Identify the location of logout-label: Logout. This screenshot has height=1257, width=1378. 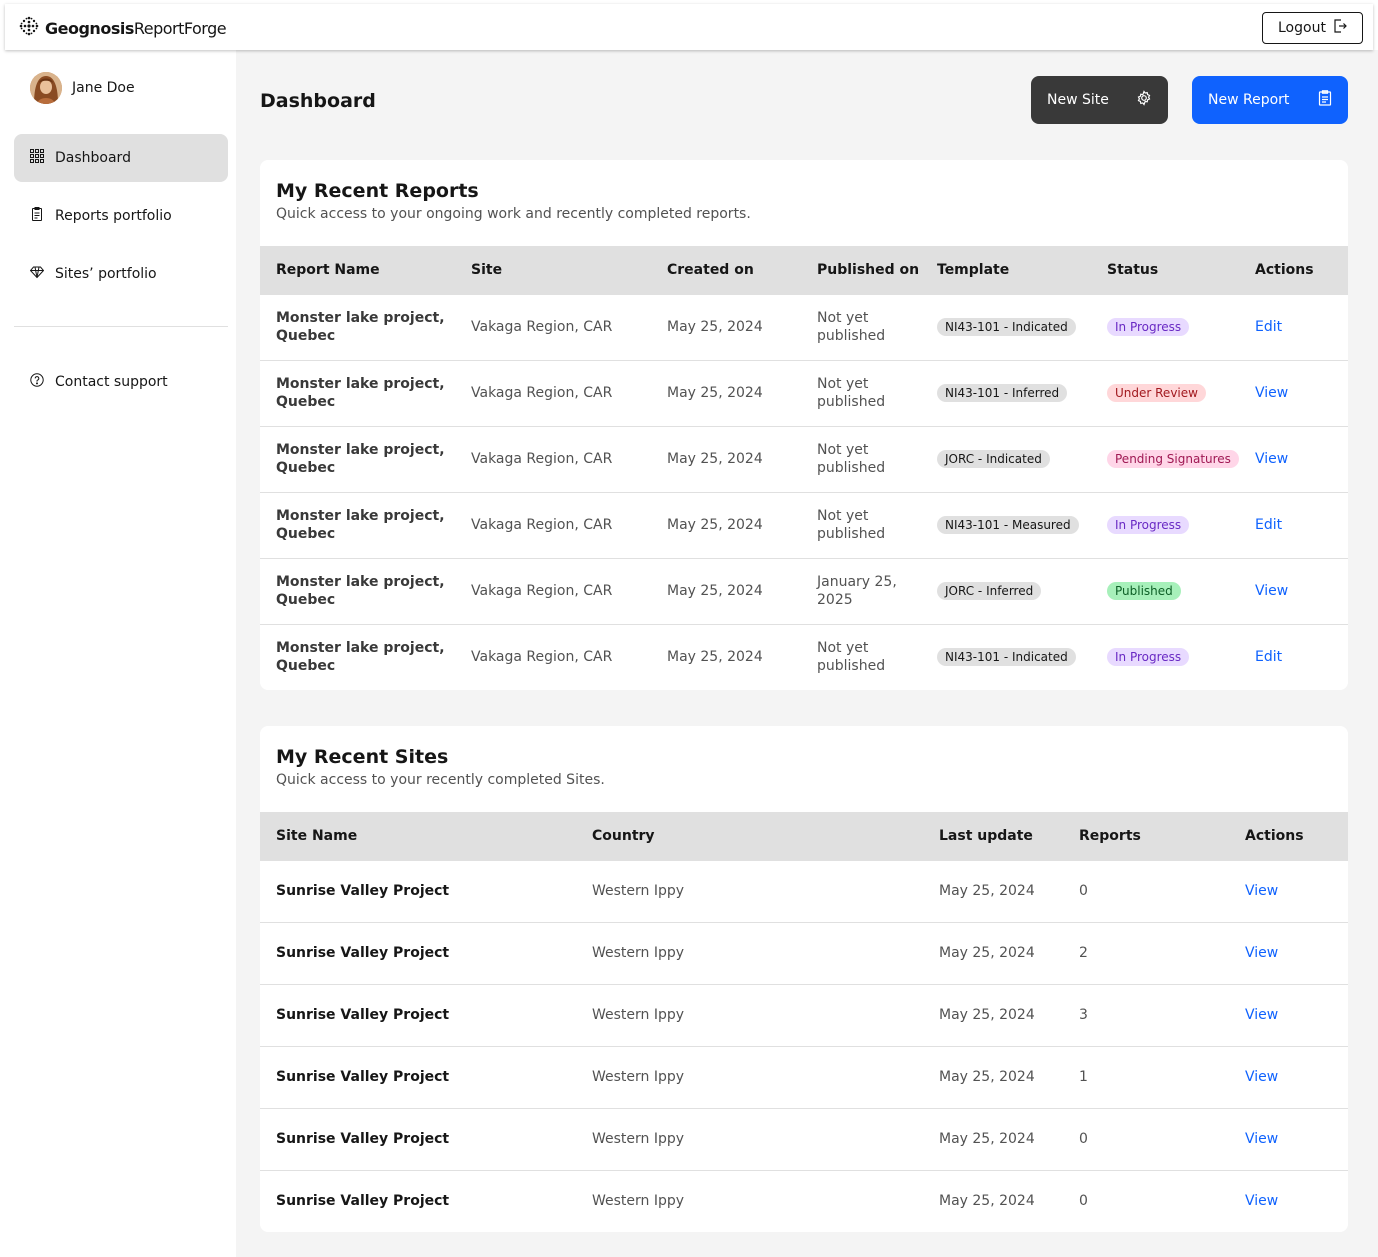
(1302, 28).